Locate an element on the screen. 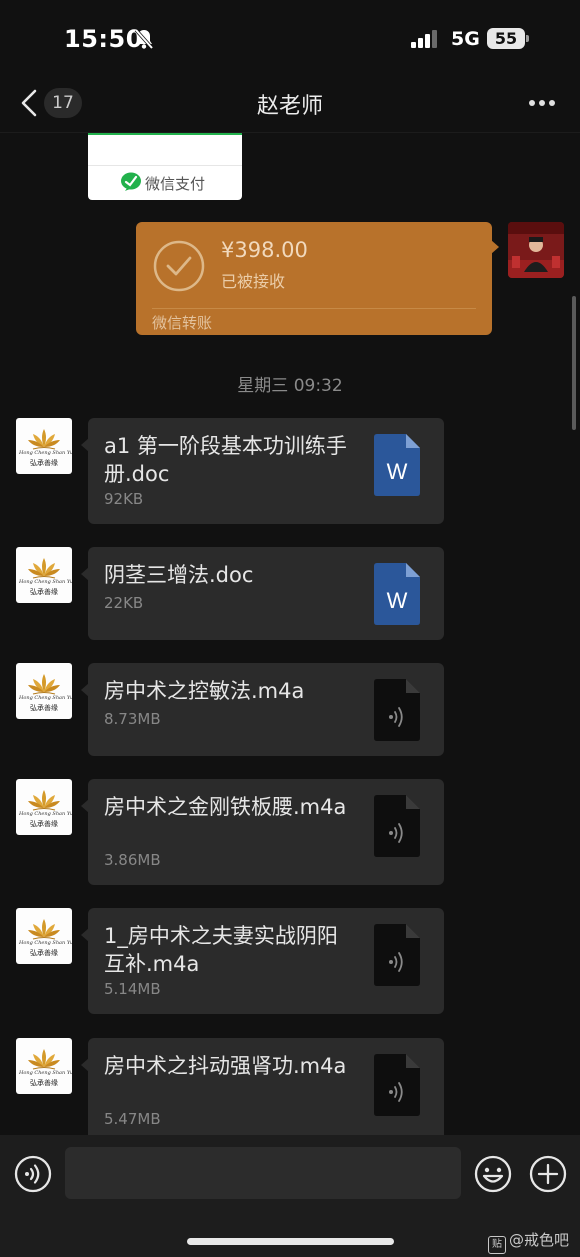  file-name: a1 第一阶段基本功训练手册.doc is located at coordinates (225, 460).